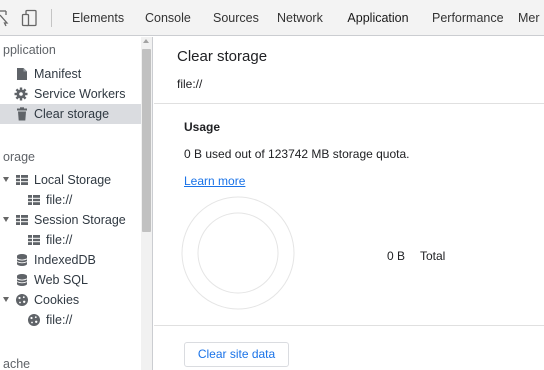 The height and width of the screenshot is (370, 544). Describe the element at coordinates (297, 154) in the screenshot. I see `usage-text: 0 B used out of 123742 MB storage quota.` at that location.